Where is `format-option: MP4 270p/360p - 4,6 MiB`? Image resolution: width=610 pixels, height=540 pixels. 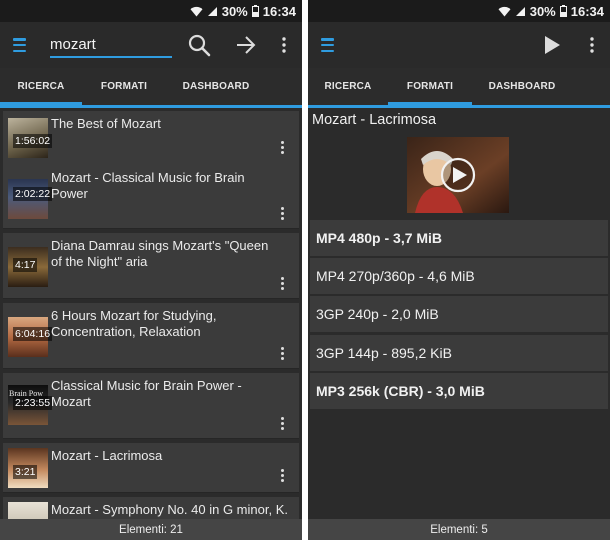 format-option: MP4 270p/360p - 4,6 MiB is located at coordinates (459, 276).